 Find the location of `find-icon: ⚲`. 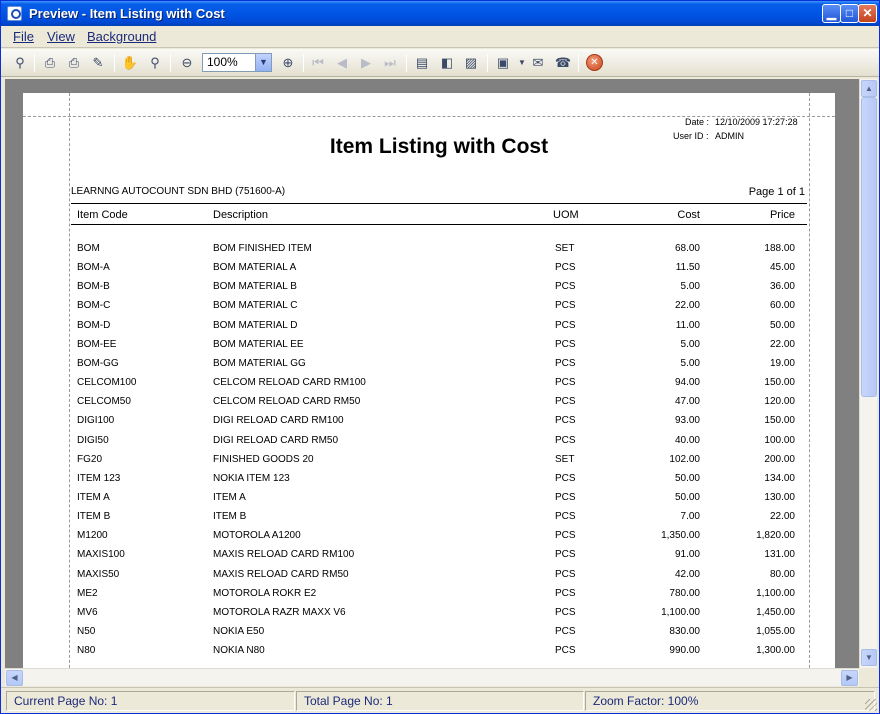

find-icon: ⚲ is located at coordinates (20, 63).